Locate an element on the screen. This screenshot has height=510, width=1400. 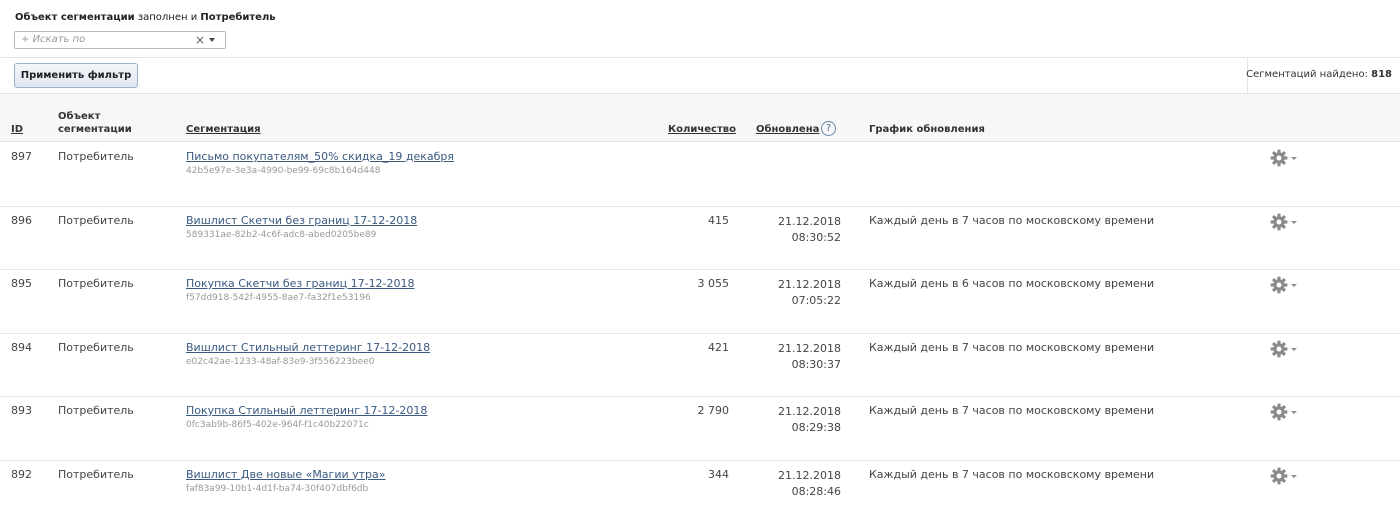
row-updated: 21.12.2018 08:30:52 is located at coordinates (809, 230).